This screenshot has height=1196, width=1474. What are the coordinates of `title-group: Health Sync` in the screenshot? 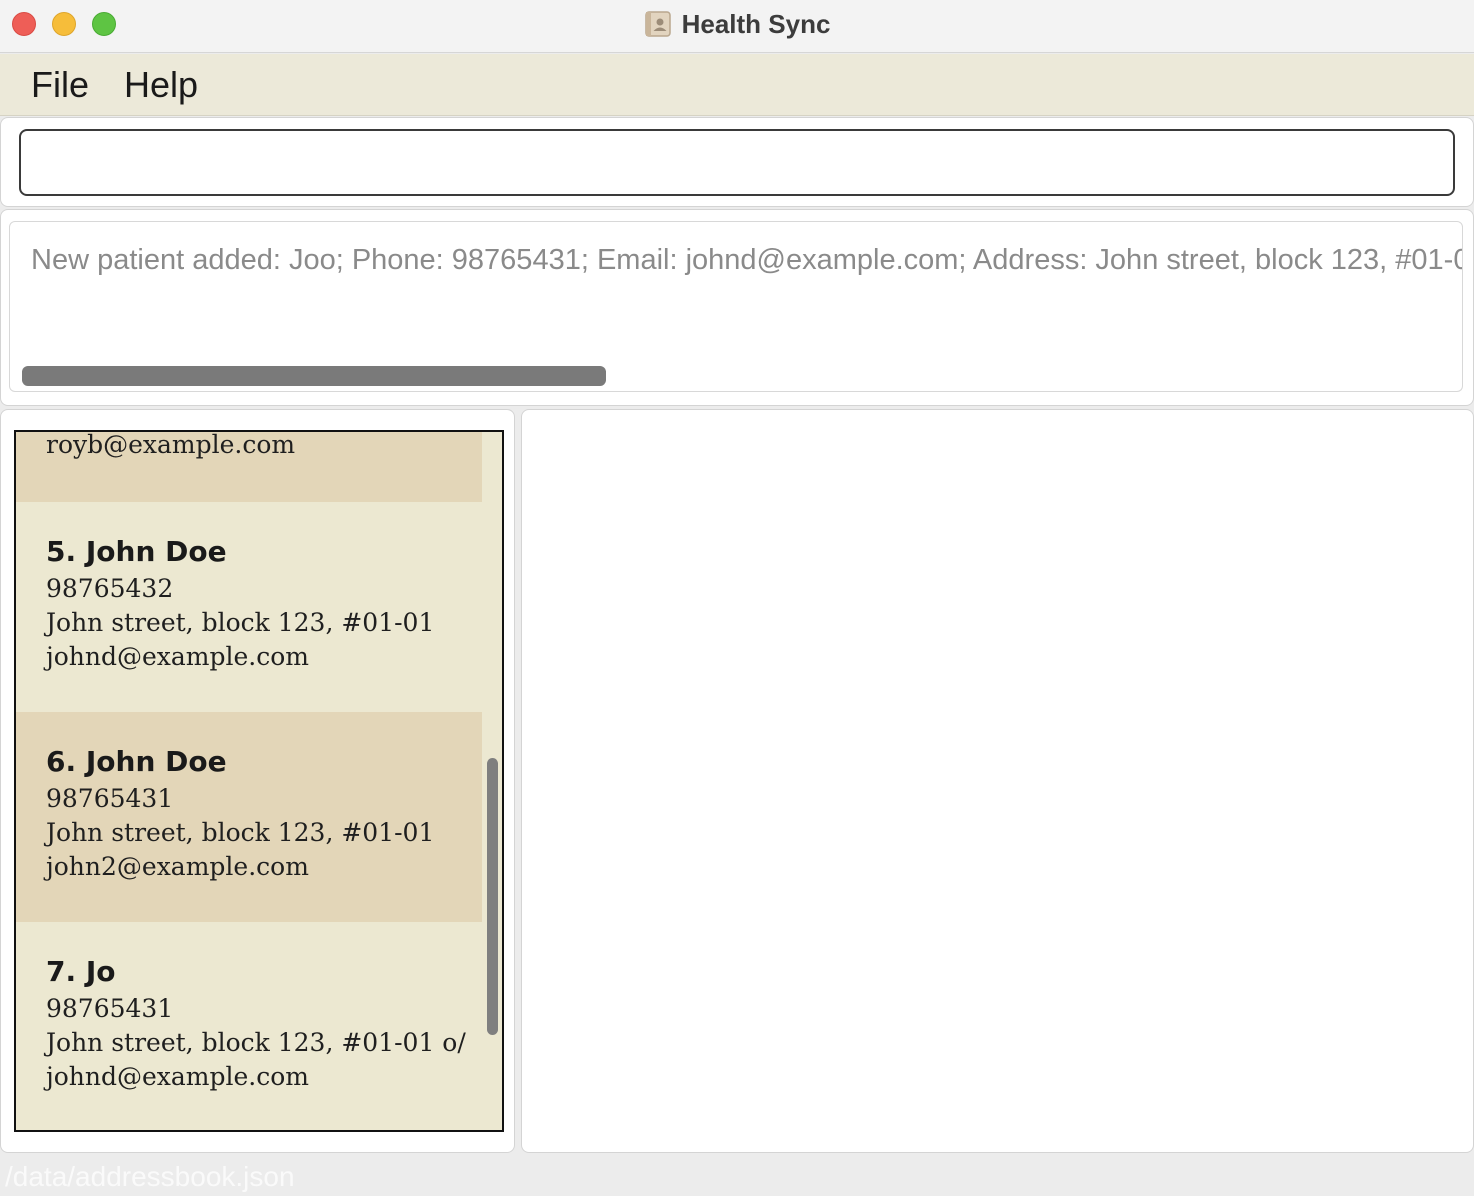 It's located at (737, 24).